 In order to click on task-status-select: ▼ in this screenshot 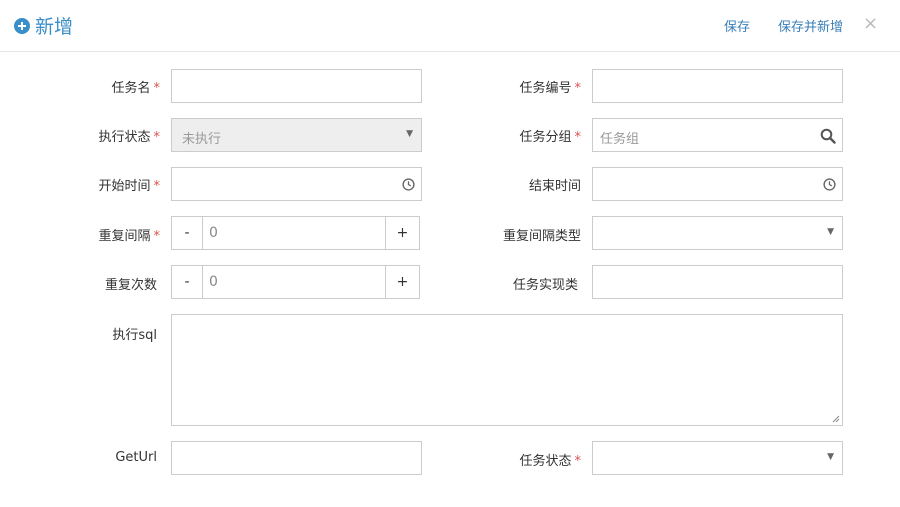, I will do `click(717, 458)`.